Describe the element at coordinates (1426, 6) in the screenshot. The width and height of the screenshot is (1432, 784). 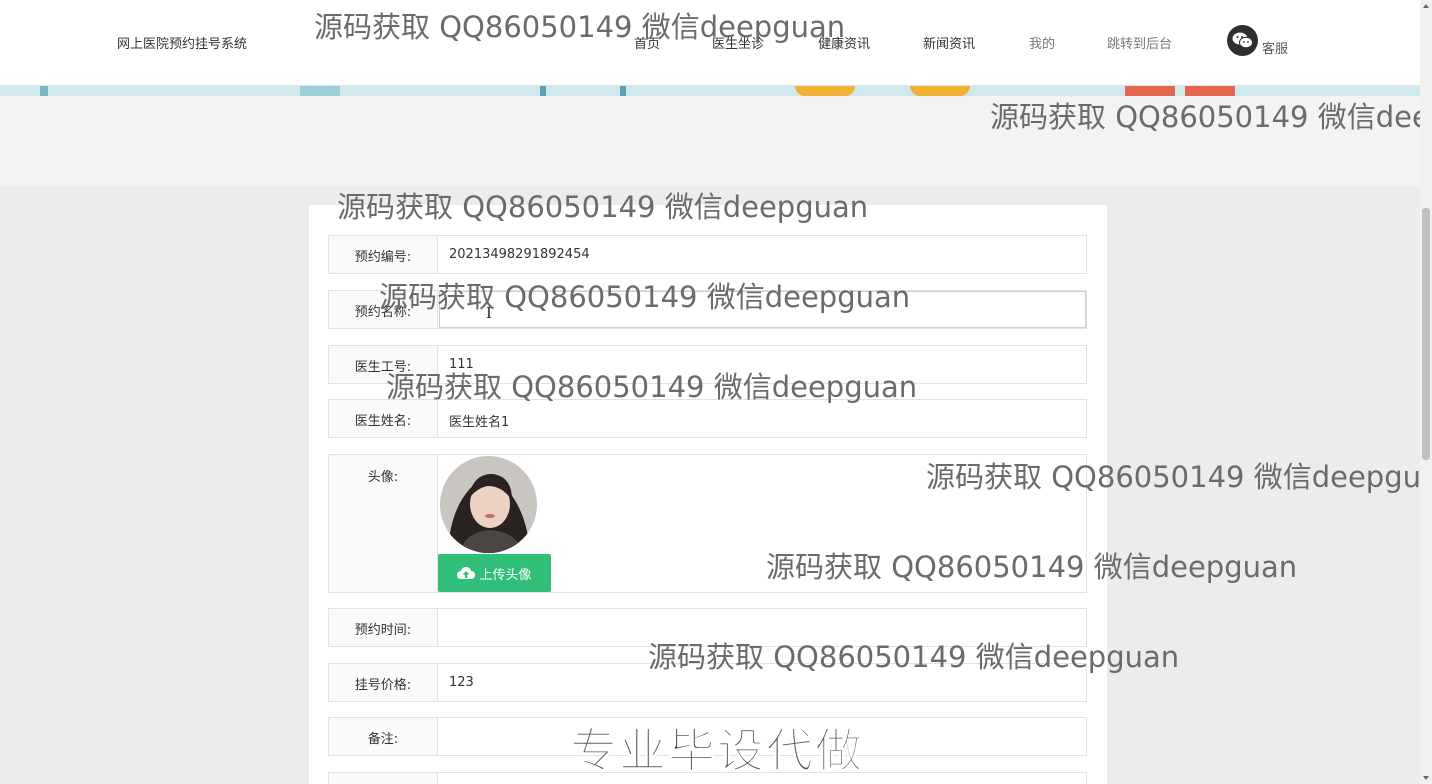
I see `scroll-up-arrow-icon` at that location.